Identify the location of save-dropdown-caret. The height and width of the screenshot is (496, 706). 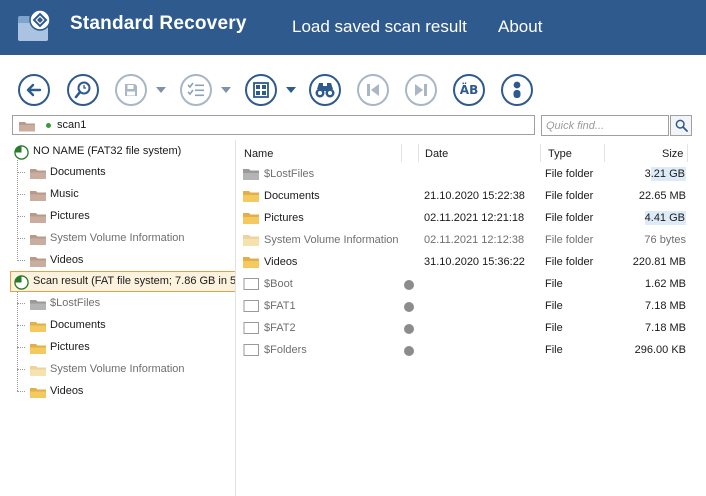
(161, 90).